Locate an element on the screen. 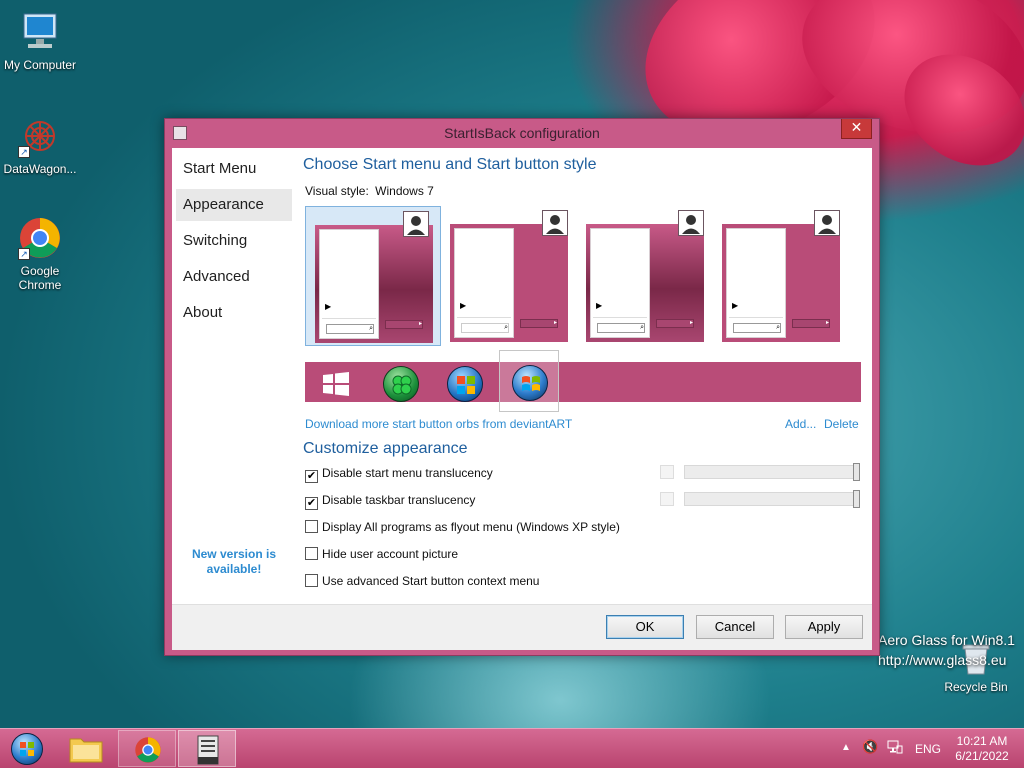 The height and width of the screenshot is (768, 1024). customize-heading: Customize appearance is located at coordinates (385, 448).